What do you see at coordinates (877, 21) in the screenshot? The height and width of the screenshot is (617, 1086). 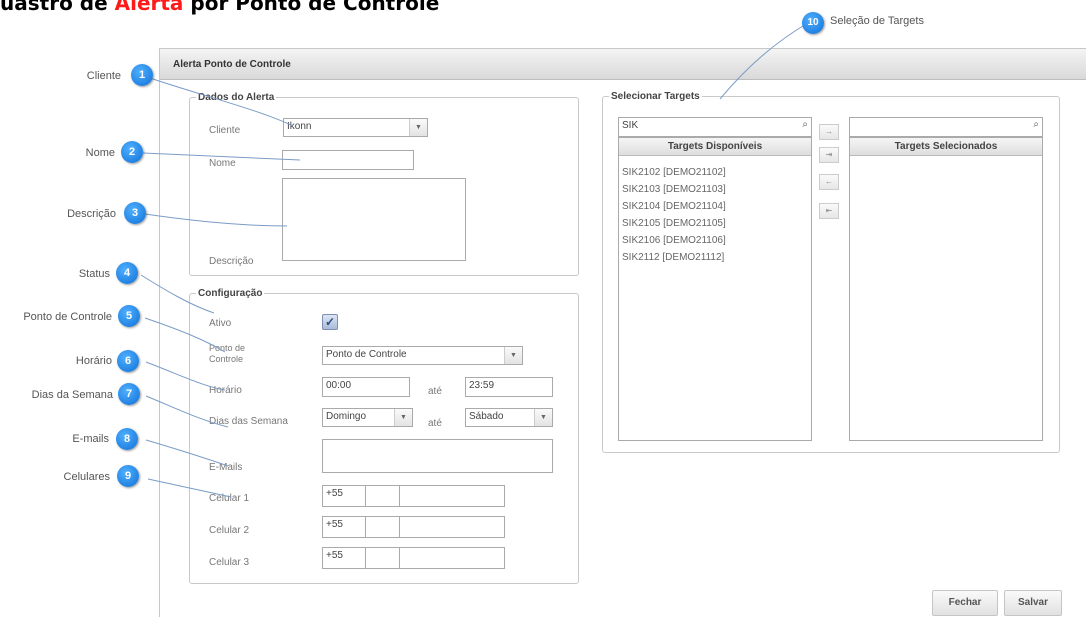 I see `callout-label-10: Seleção de Targets` at bounding box center [877, 21].